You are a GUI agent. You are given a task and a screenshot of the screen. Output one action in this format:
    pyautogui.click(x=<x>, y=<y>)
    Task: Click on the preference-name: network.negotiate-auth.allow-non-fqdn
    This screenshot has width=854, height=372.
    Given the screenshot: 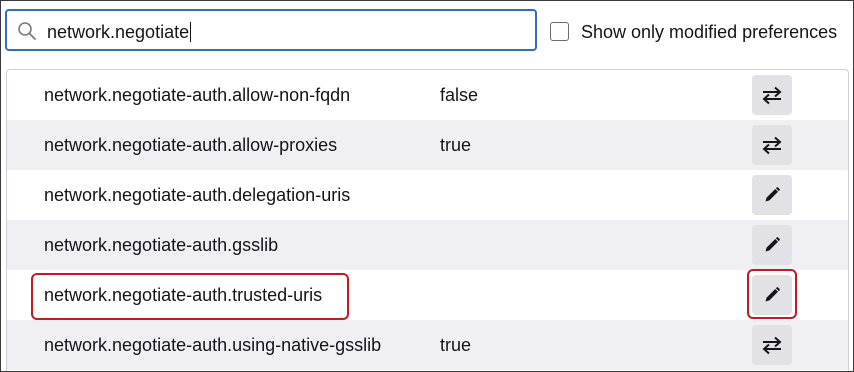 What is the action you would take?
    pyautogui.click(x=197, y=95)
    